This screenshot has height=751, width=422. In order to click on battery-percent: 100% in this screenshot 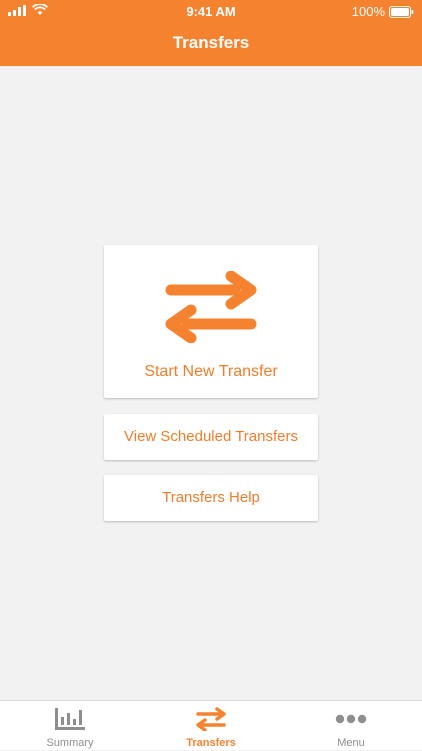, I will do `click(368, 11)`.